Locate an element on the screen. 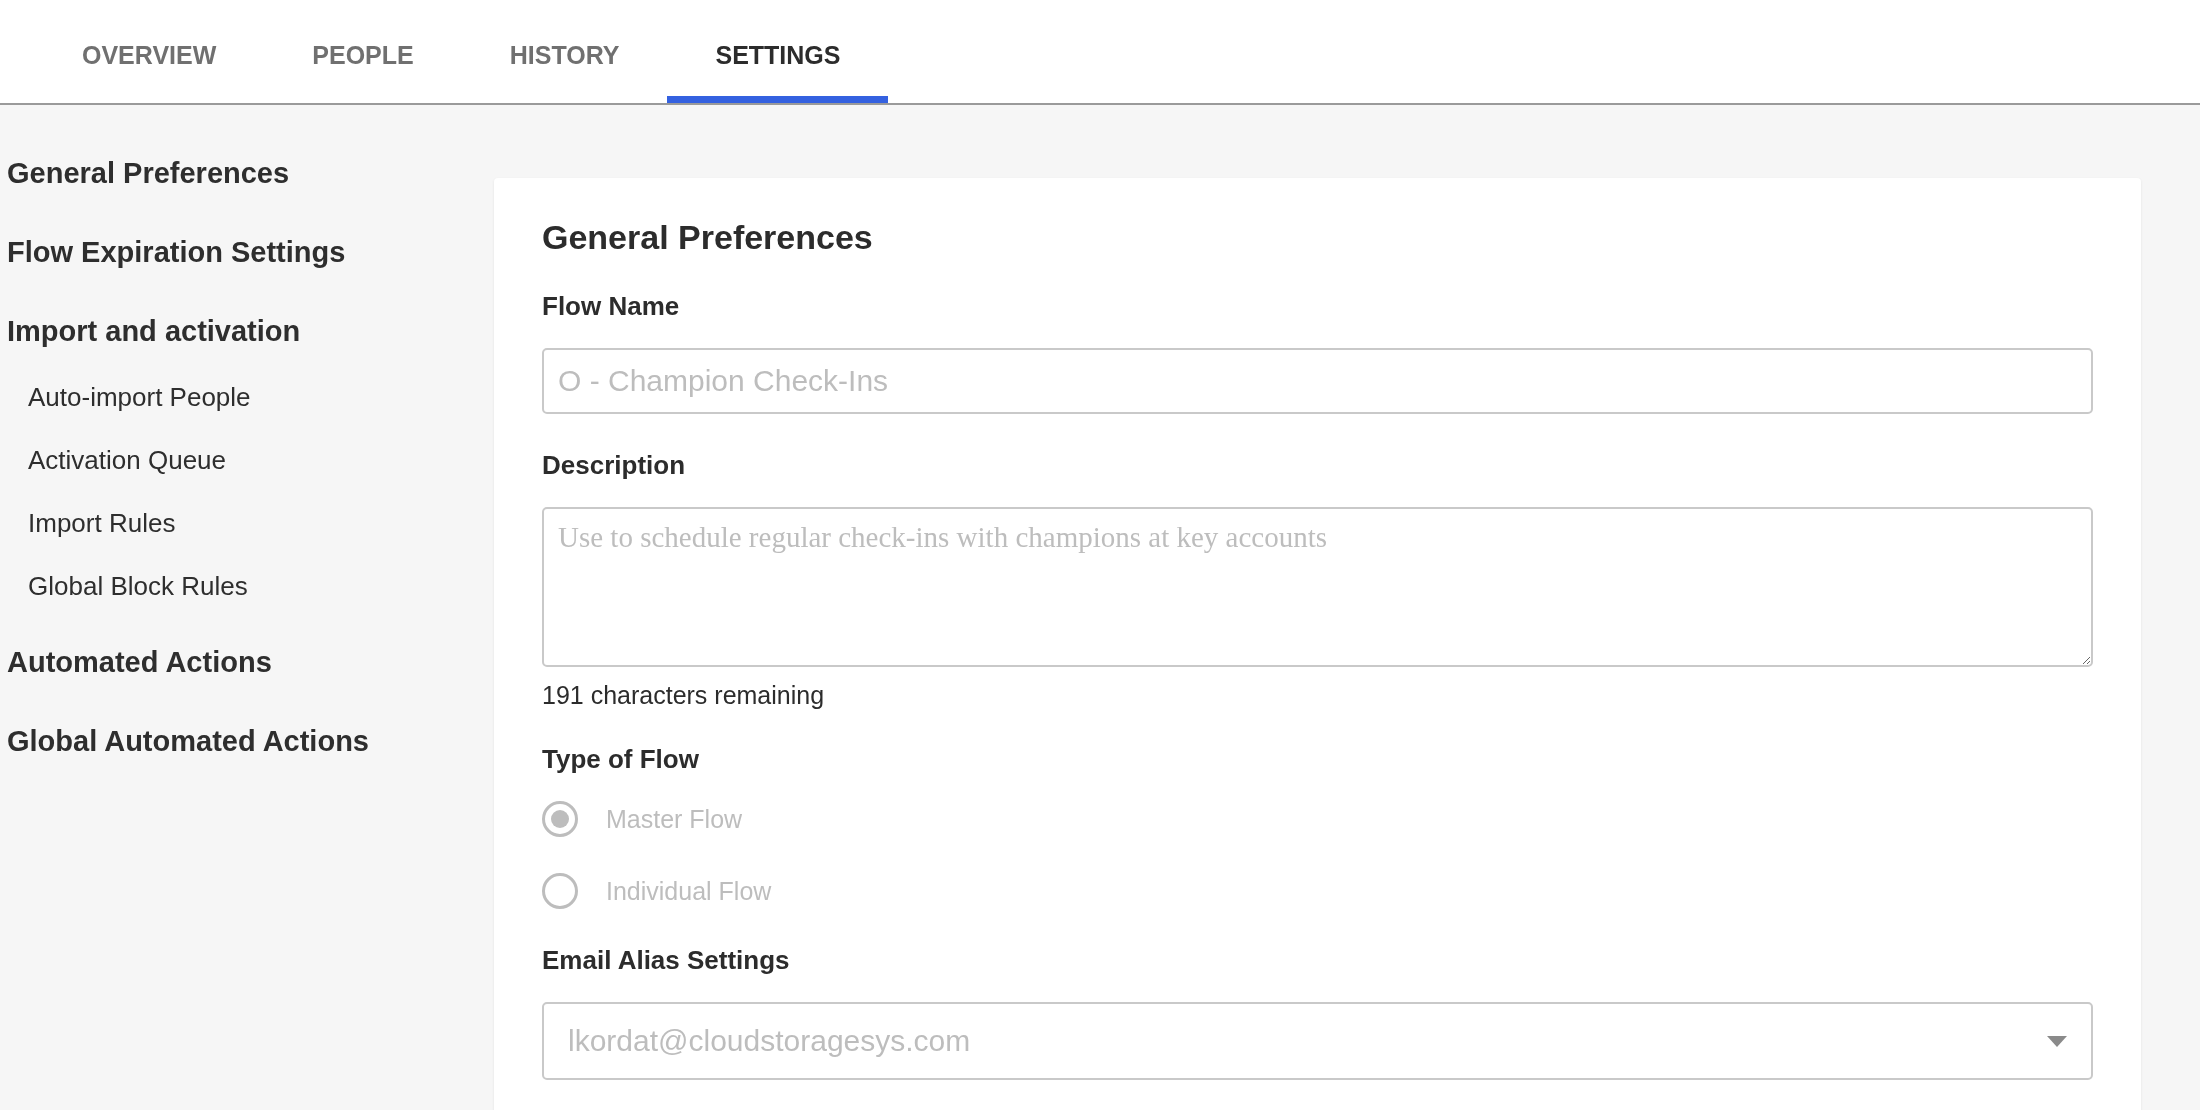 This screenshot has height=1110, width=2200. field-label: Type of Flow is located at coordinates (621, 759).